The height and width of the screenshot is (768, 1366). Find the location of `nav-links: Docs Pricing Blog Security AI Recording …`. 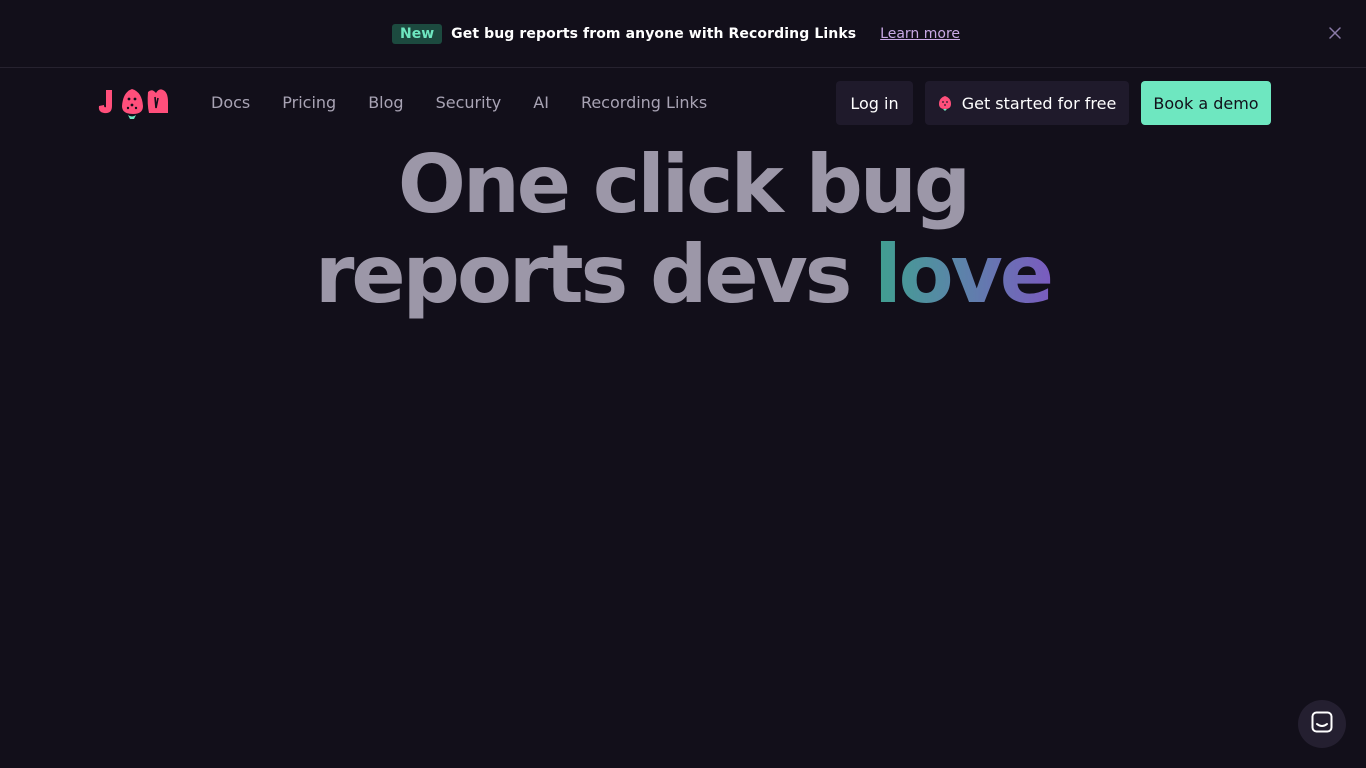

nav-links: Docs Pricing Blog Security AI Recording … is located at coordinates (475, 103).